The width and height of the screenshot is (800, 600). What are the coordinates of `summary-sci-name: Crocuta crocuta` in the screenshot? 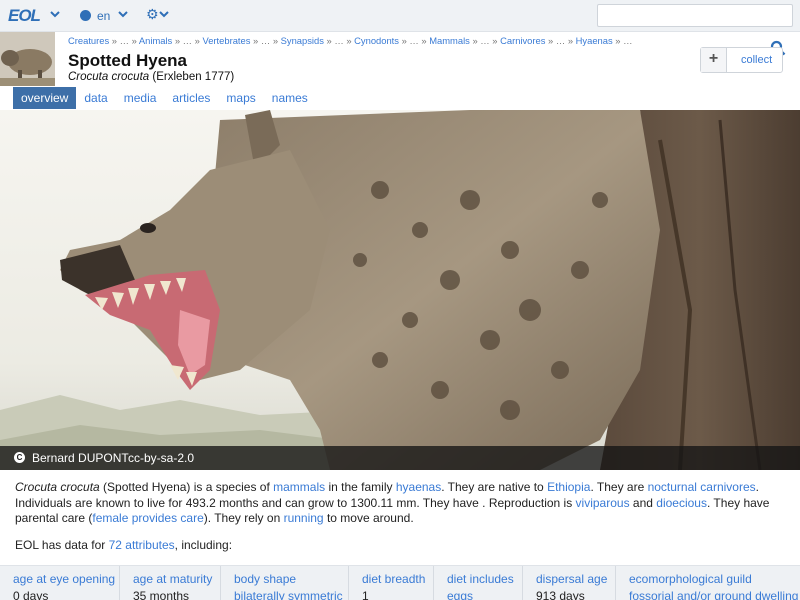 It's located at (57, 487).